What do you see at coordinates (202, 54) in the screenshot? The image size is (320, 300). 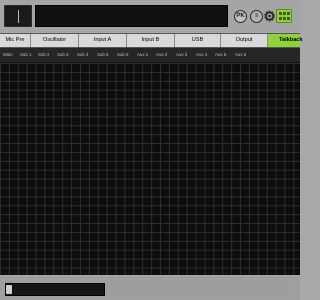 I see `channel-label: Aux 4` at bounding box center [202, 54].